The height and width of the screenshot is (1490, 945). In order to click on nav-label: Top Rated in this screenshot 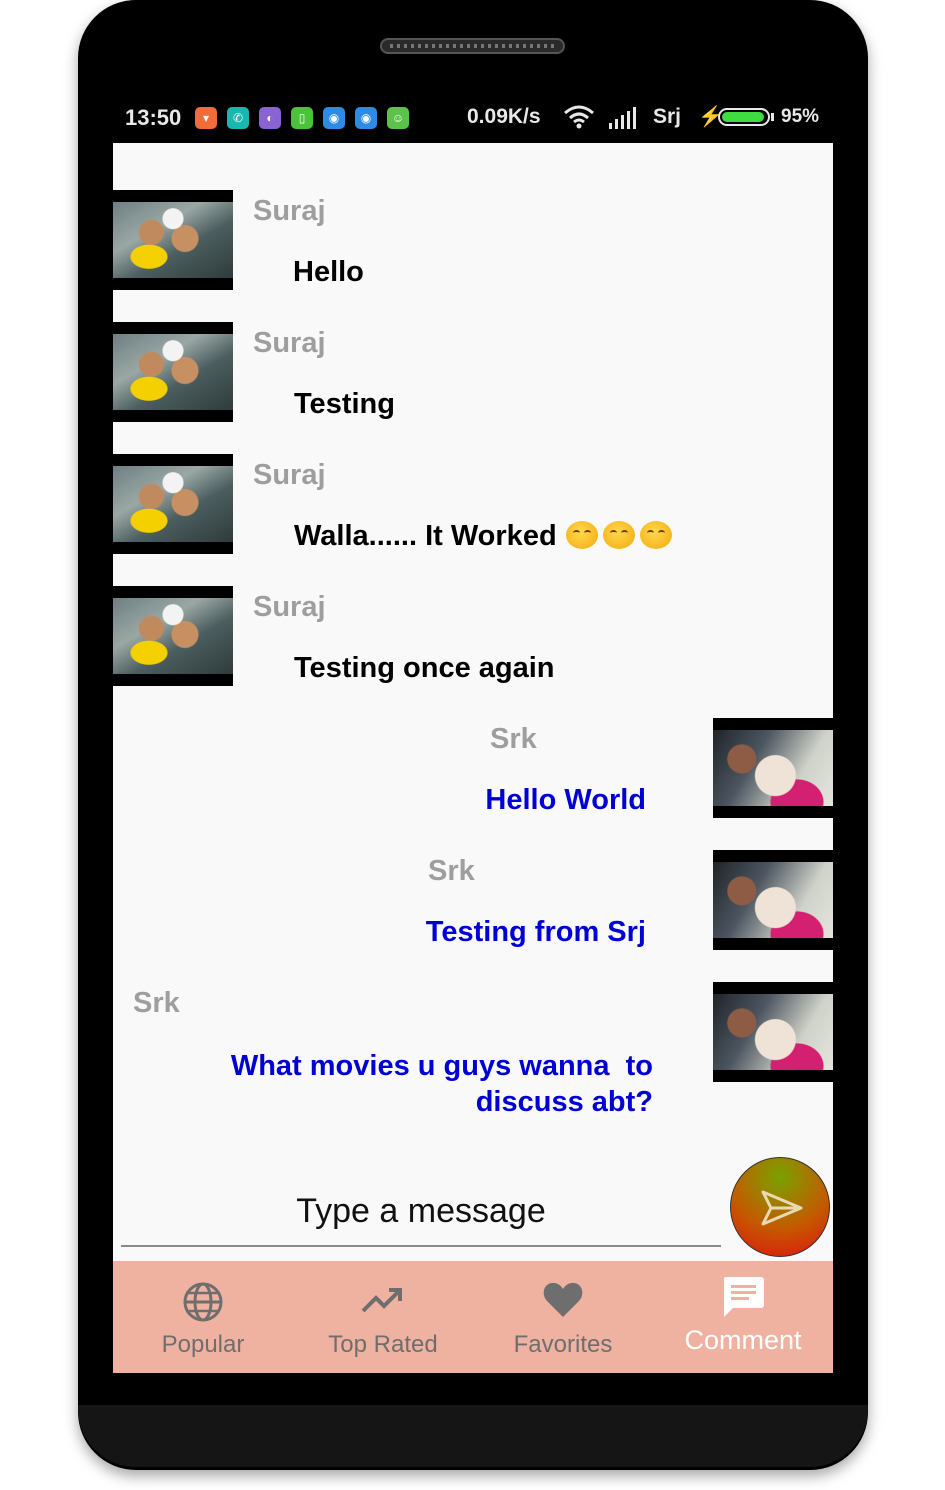, I will do `click(383, 1344)`.